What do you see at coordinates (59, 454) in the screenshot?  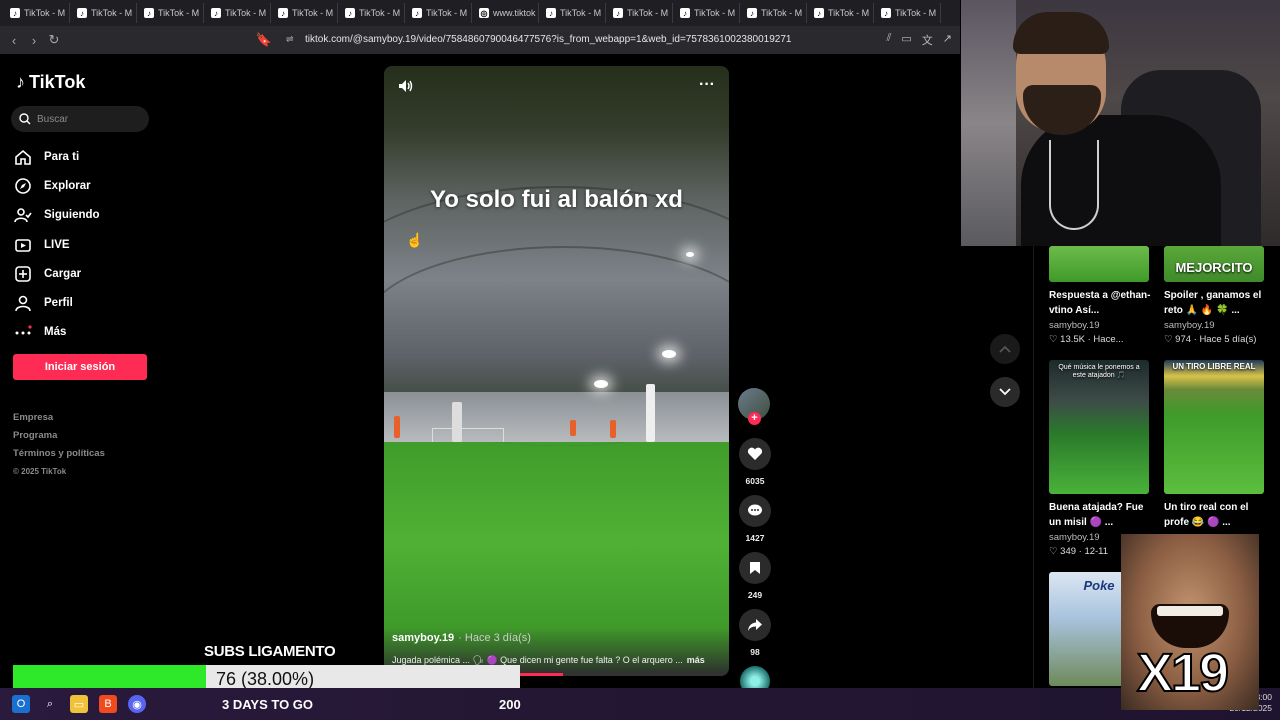 I see `footer-link-terms: Términos y políticas` at bounding box center [59, 454].